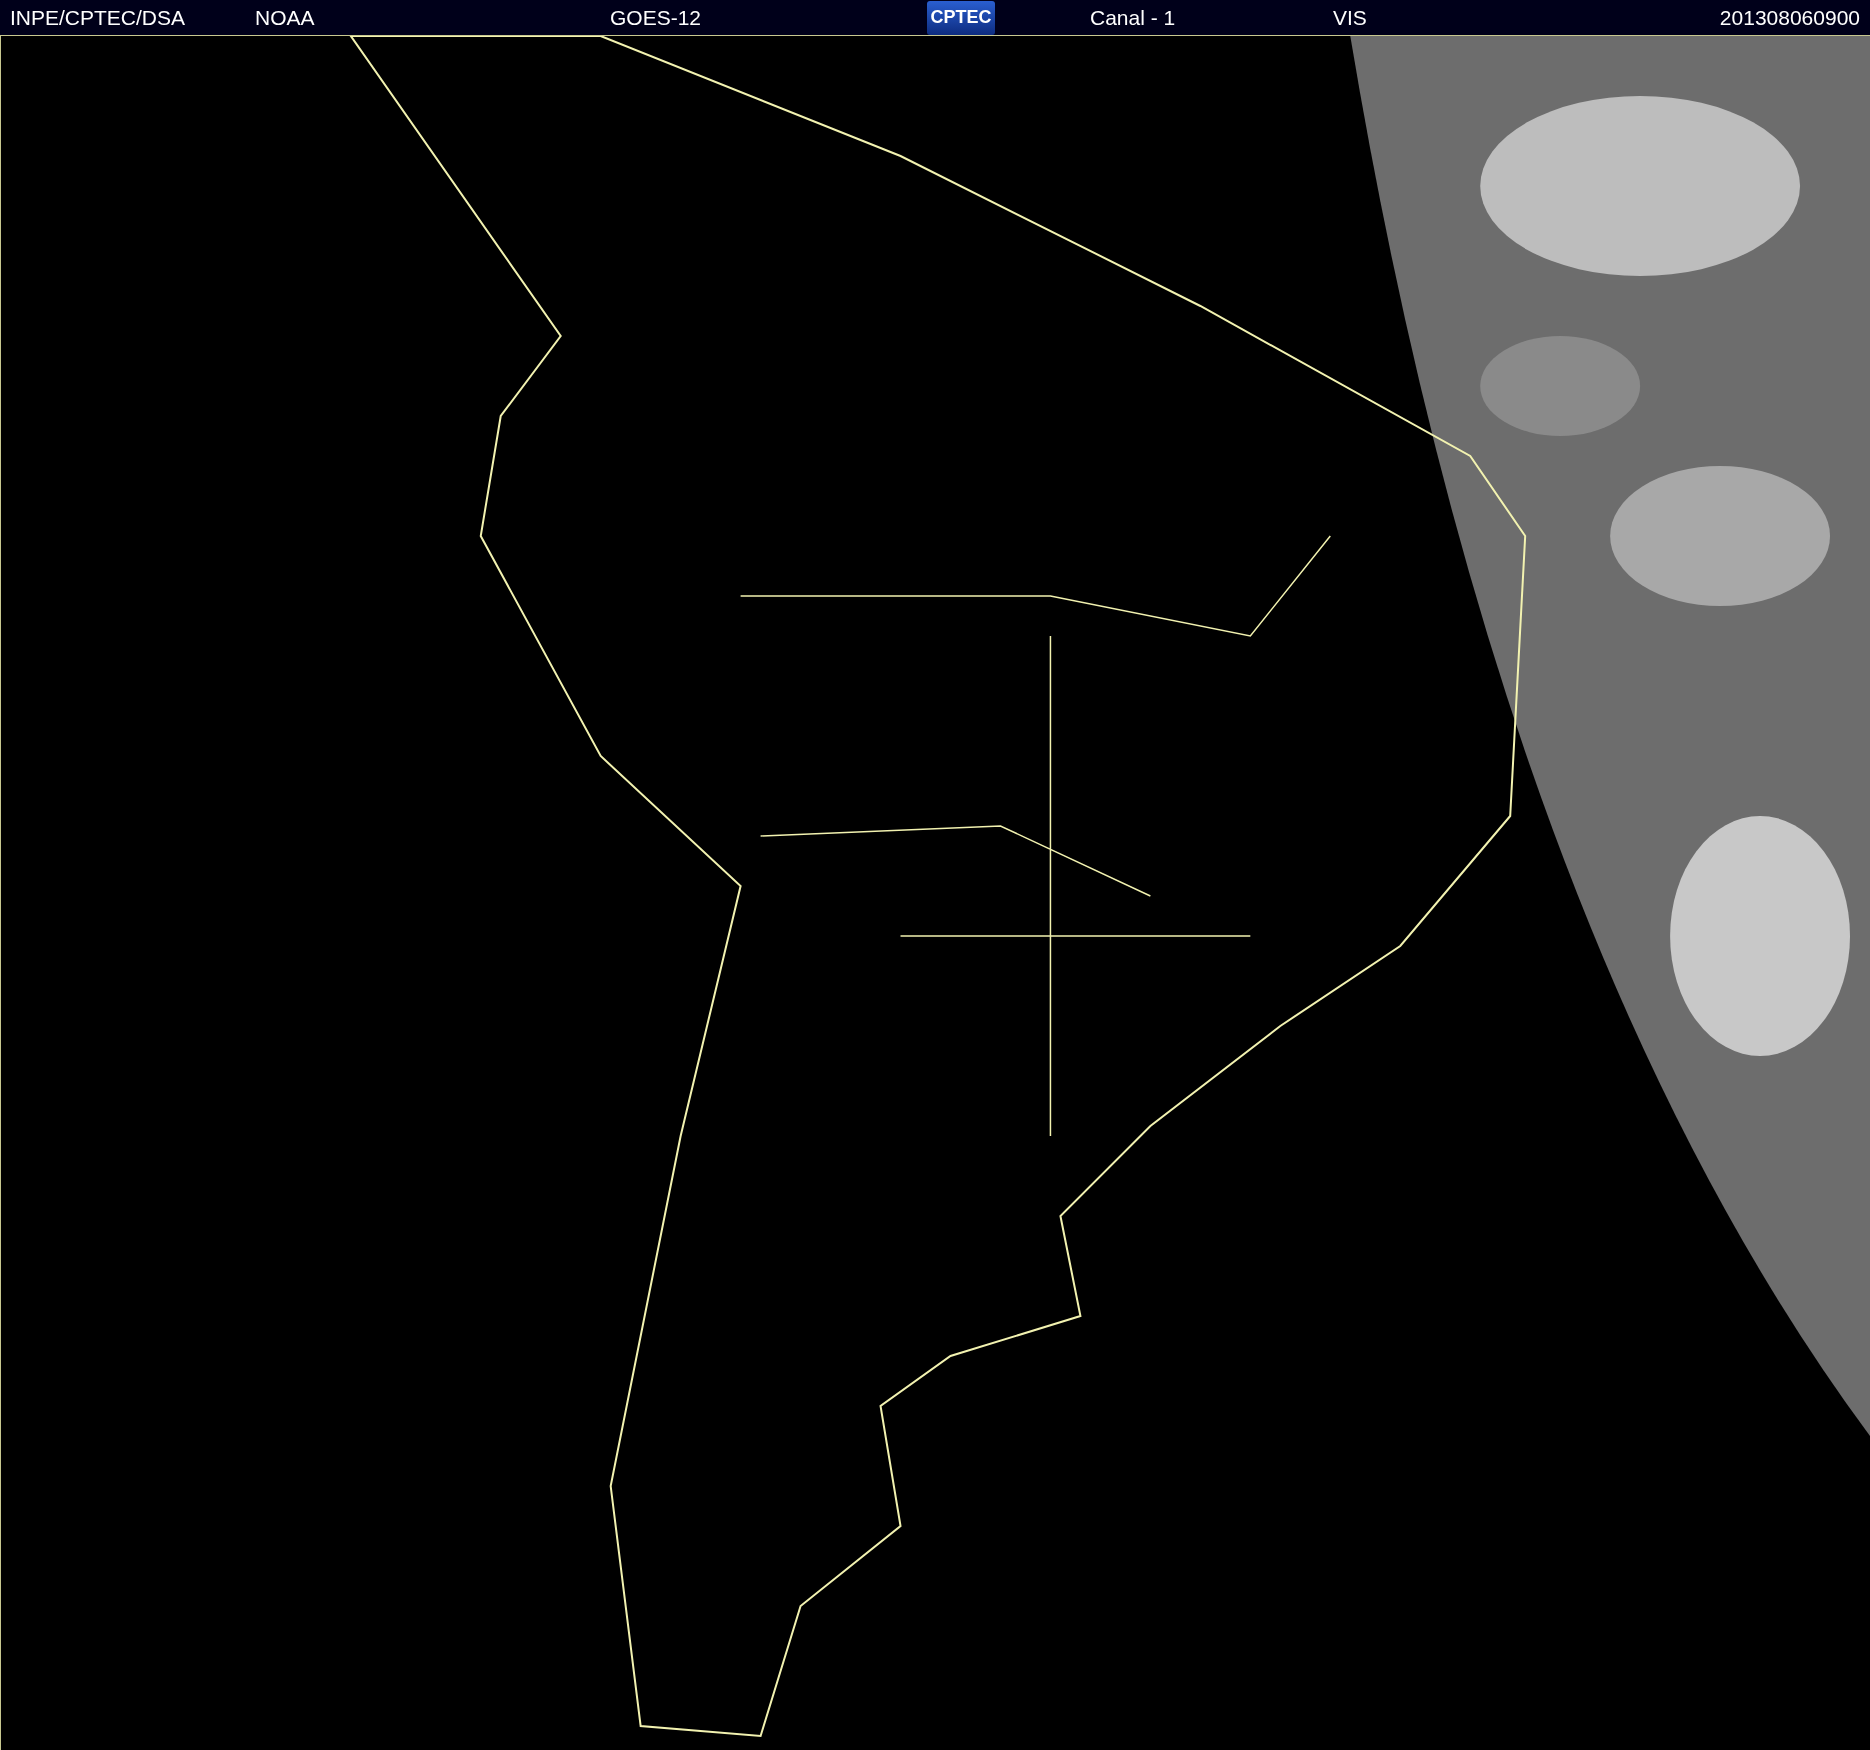 The height and width of the screenshot is (1750, 1870). Describe the element at coordinates (98, 17) in the screenshot. I see `source-label: INPE/CPTEC/DSA` at that location.